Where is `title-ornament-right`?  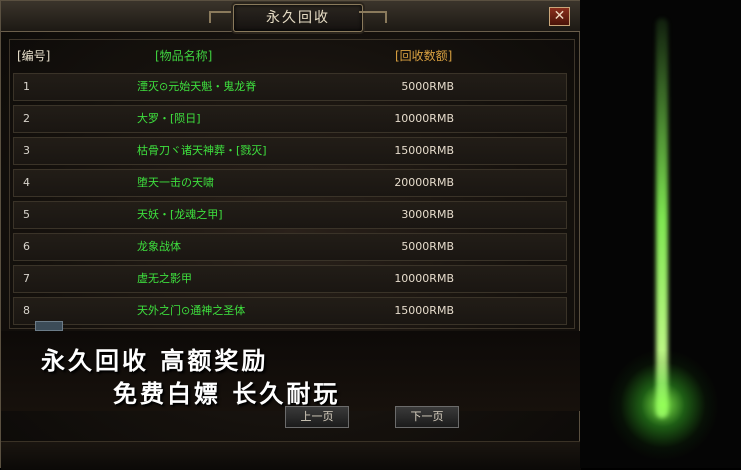 title-ornament-right is located at coordinates (373, 17).